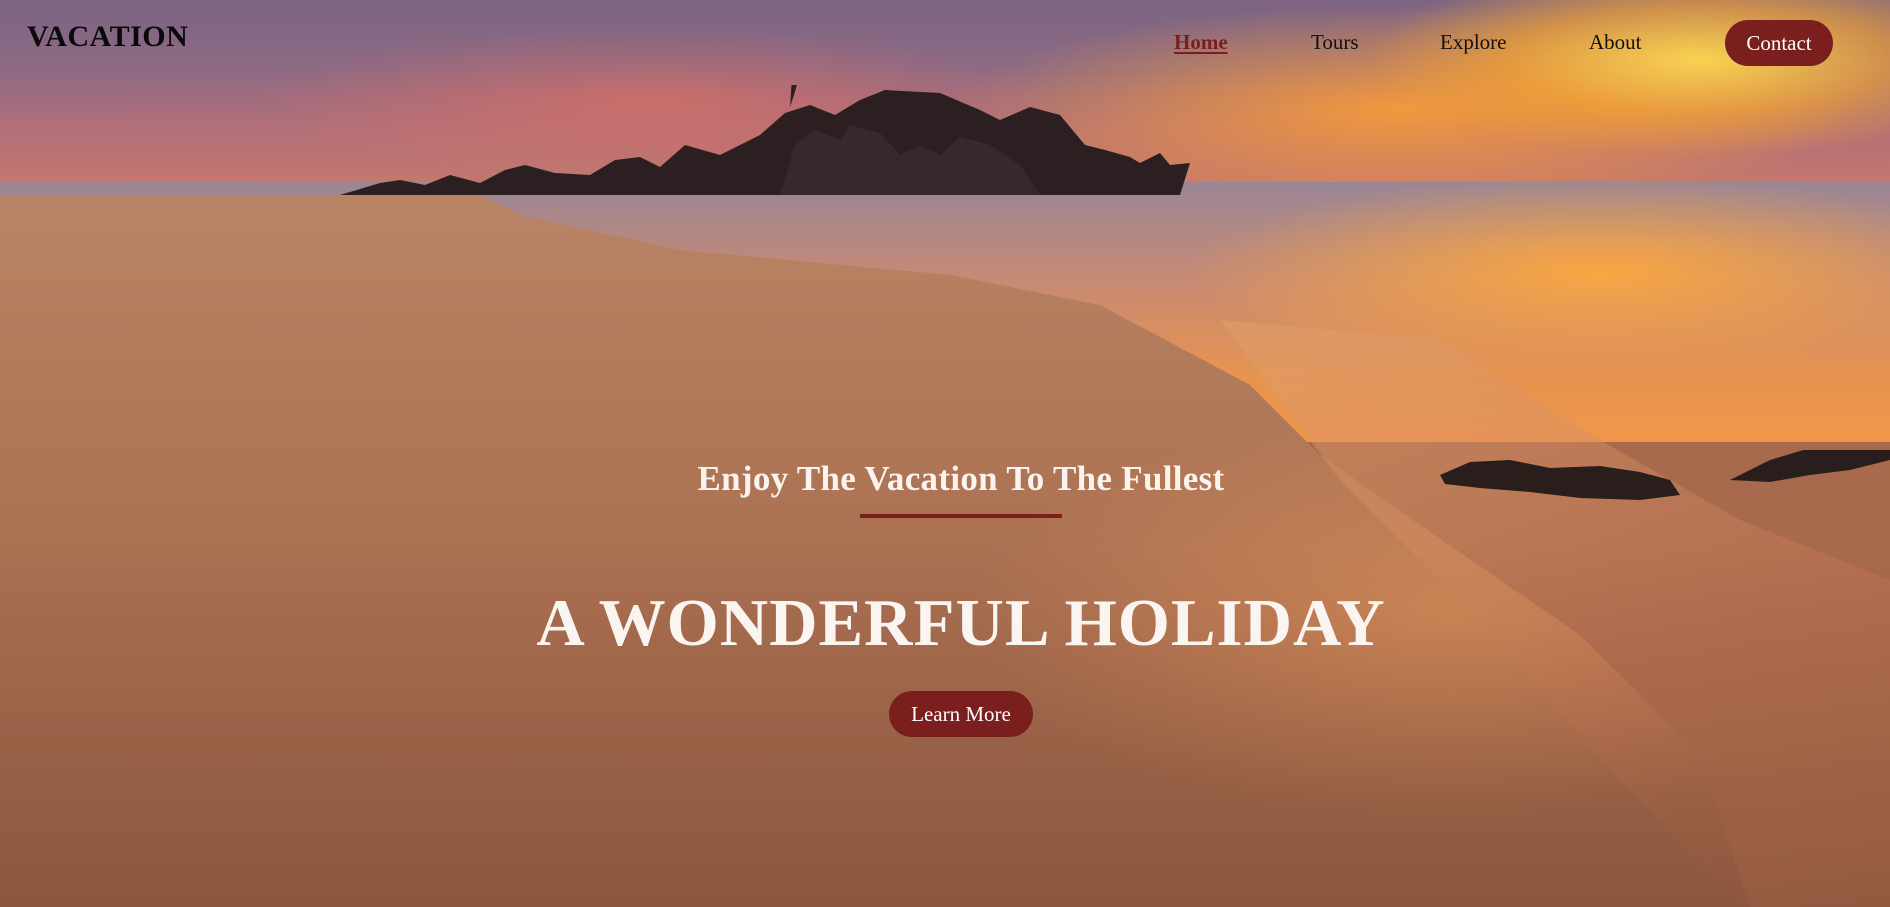 This screenshot has width=1890, height=907. Describe the element at coordinates (1201, 42) in the screenshot. I see `nav-home-link: Home` at that location.